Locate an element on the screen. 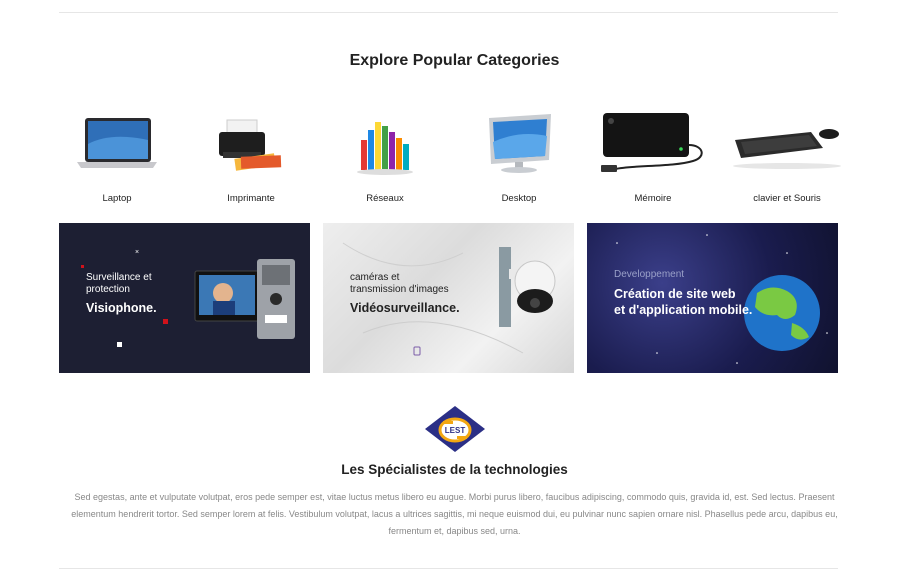 This screenshot has height=583, width=909. network-cables-icon is located at coordinates (385, 144).